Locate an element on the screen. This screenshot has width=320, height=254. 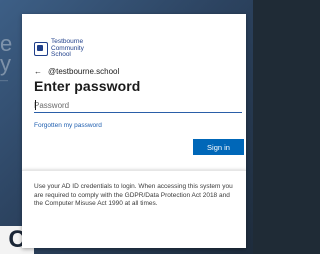
notice-divider is located at coordinates (134, 170).